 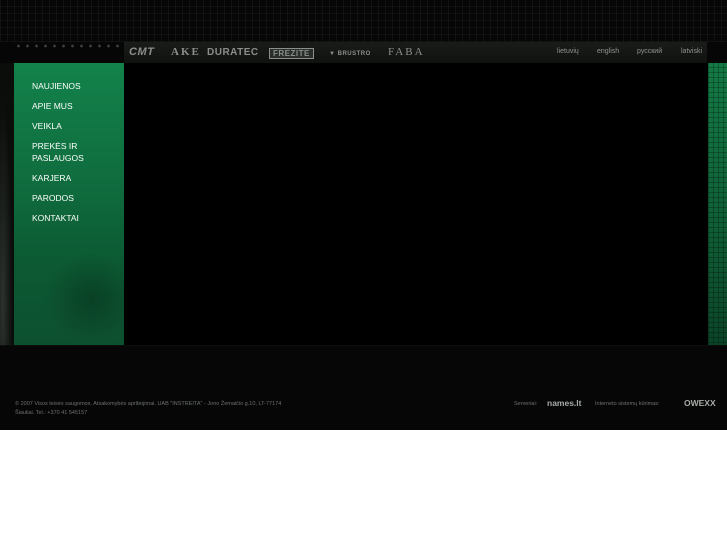 What do you see at coordinates (77, 126) in the screenshot?
I see `menu-item-veikla: VEIKLA` at bounding box center [77, 126].